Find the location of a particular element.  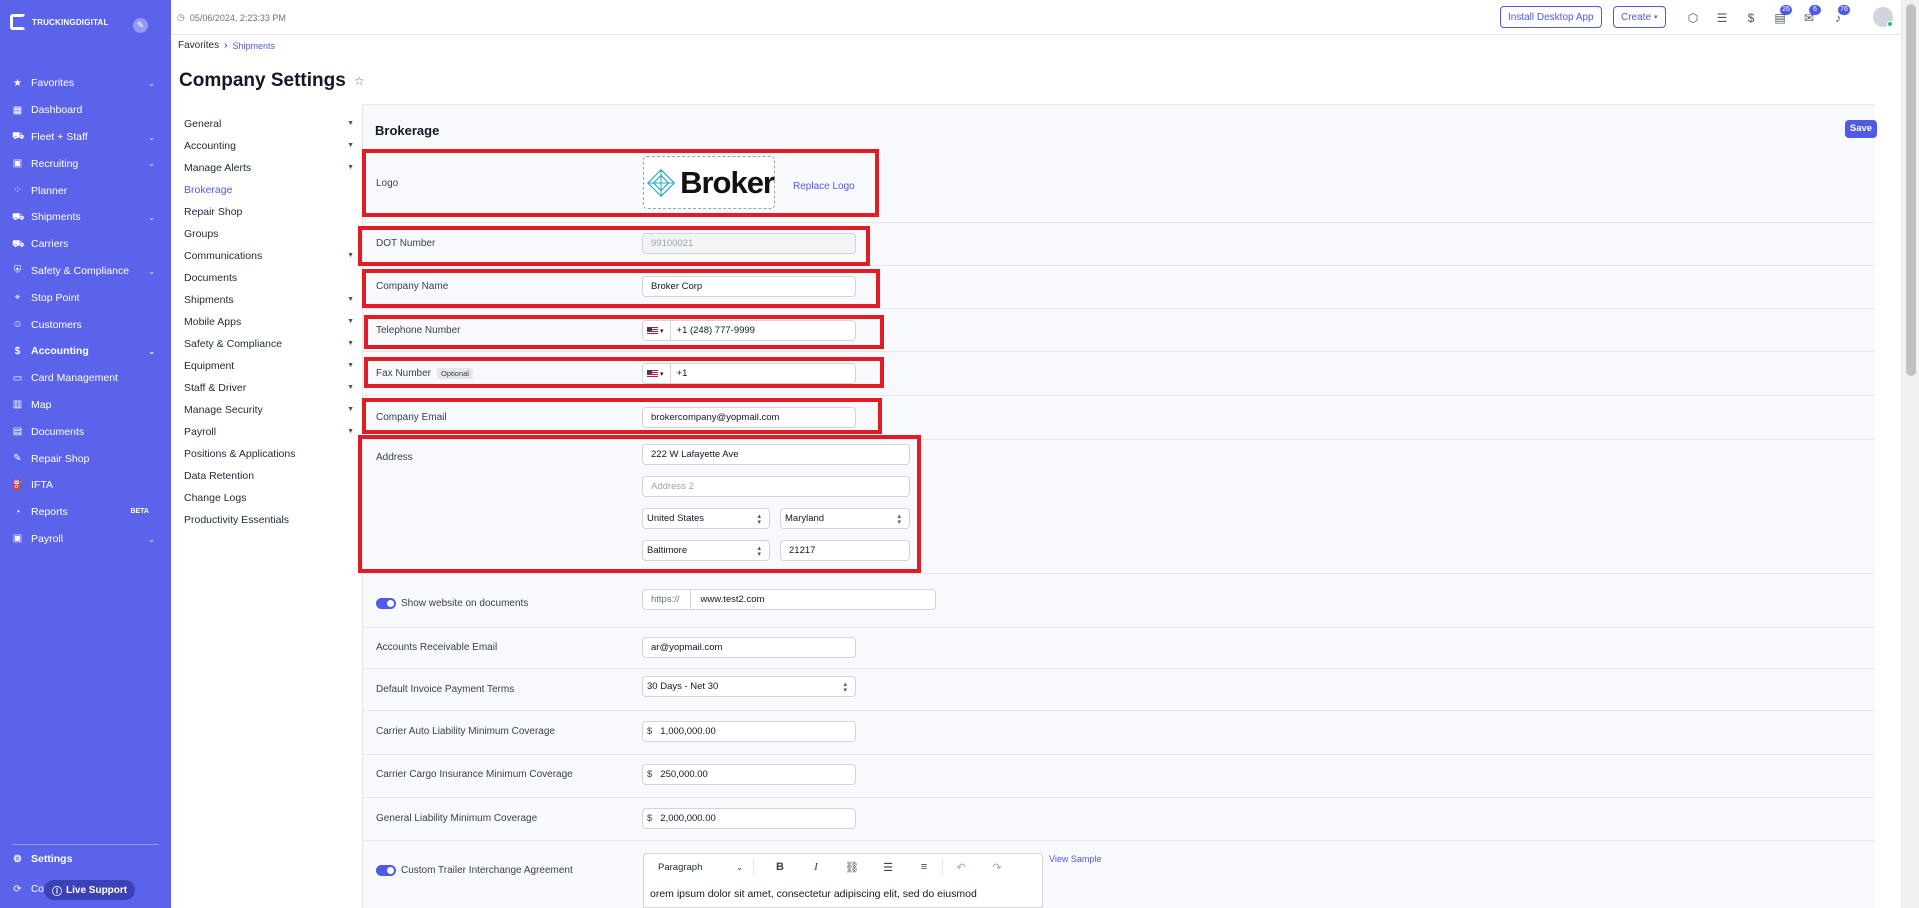

link-icon: ⛓ is located at coordinates (852, 867).